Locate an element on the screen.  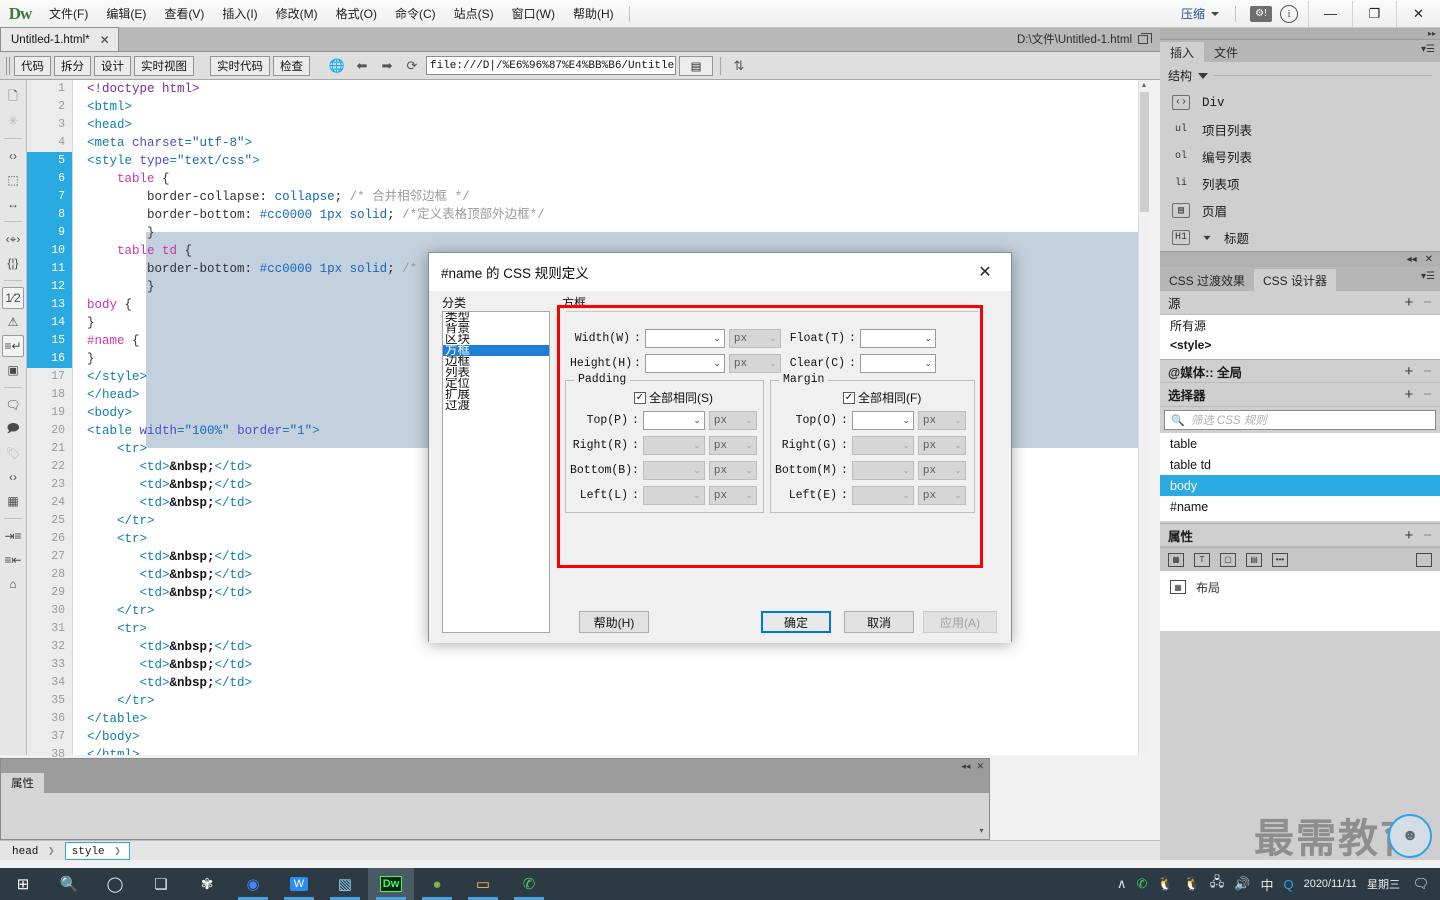
insert-item-2: ol 编号列表 is located at coordinates (1302, 156).